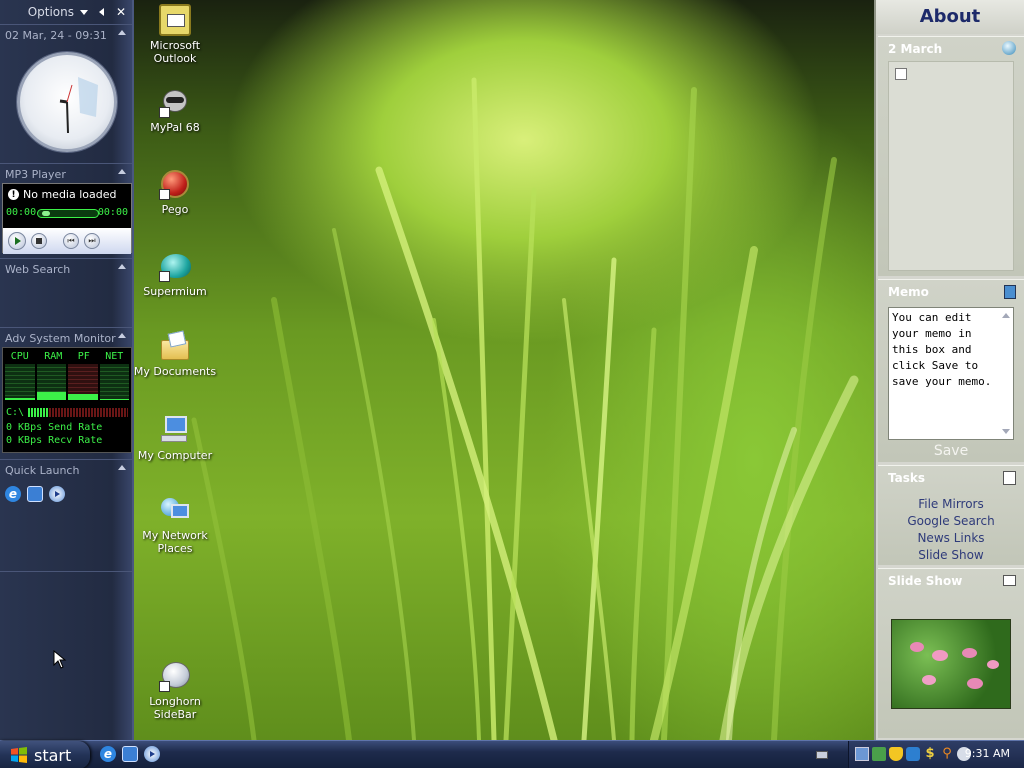  What do you see at coordinates (915, 49) in the screenshot?
I see `calendar-date-label: 2 March` at bounding box center [915, 49].